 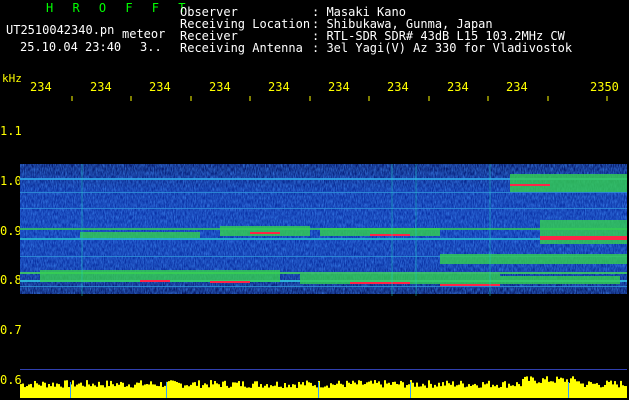 I want to click on antenna-value: : 3el Yagi(V) Az 330 for Vladivostok, so click(x=442, y=48).